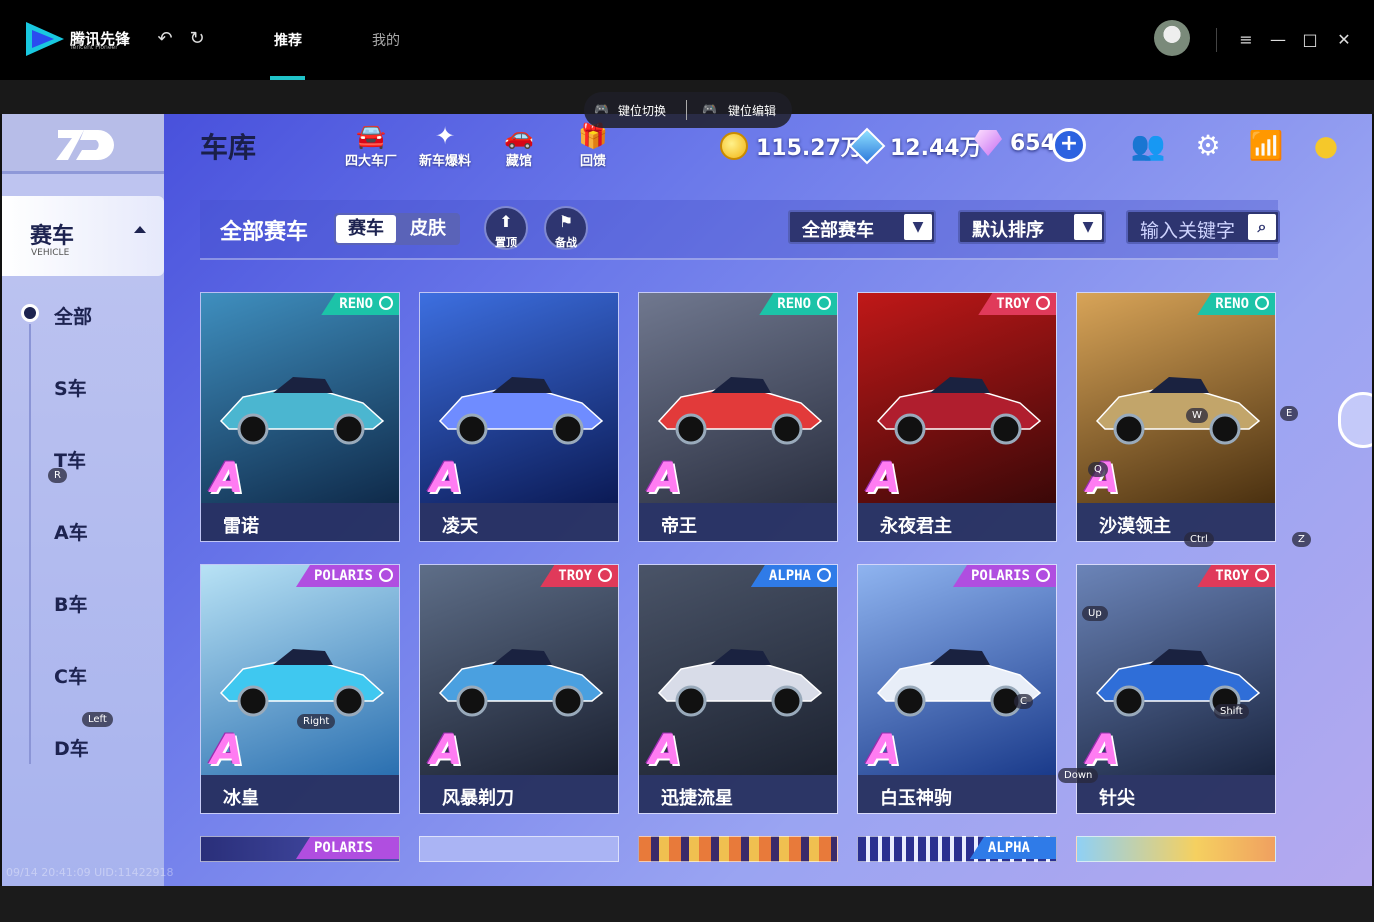  I want to click on car-card: TROY A 永夜君主, so click(957, 417).